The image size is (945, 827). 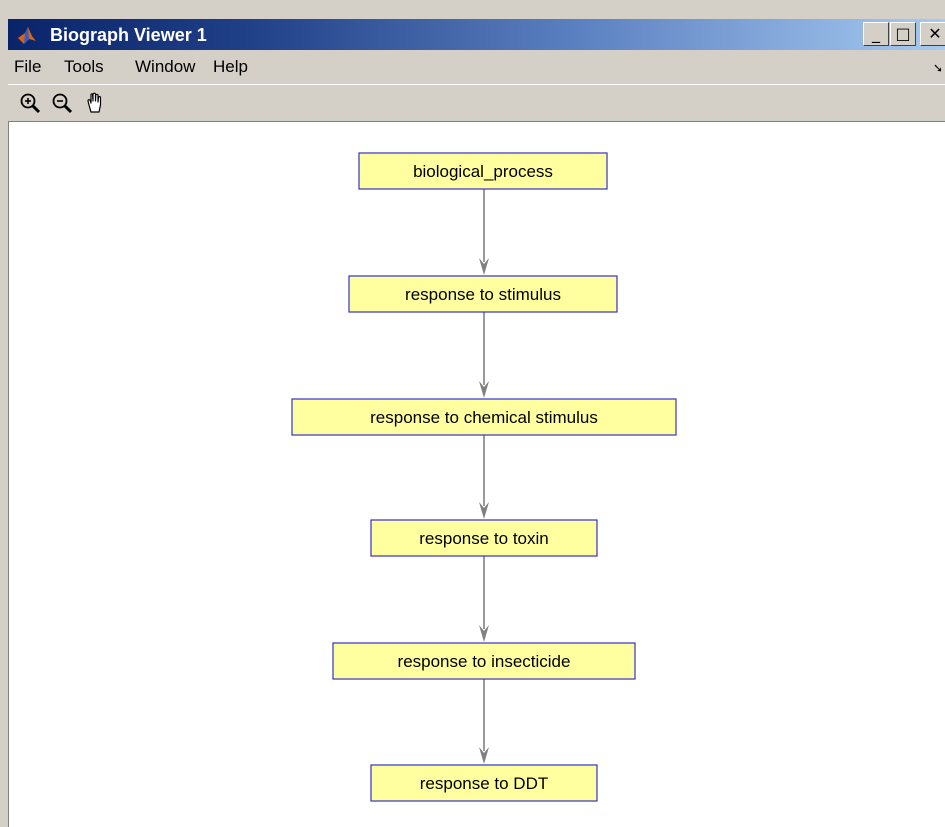 I want to click on minimize-button: _, so click(x=876, y=34).